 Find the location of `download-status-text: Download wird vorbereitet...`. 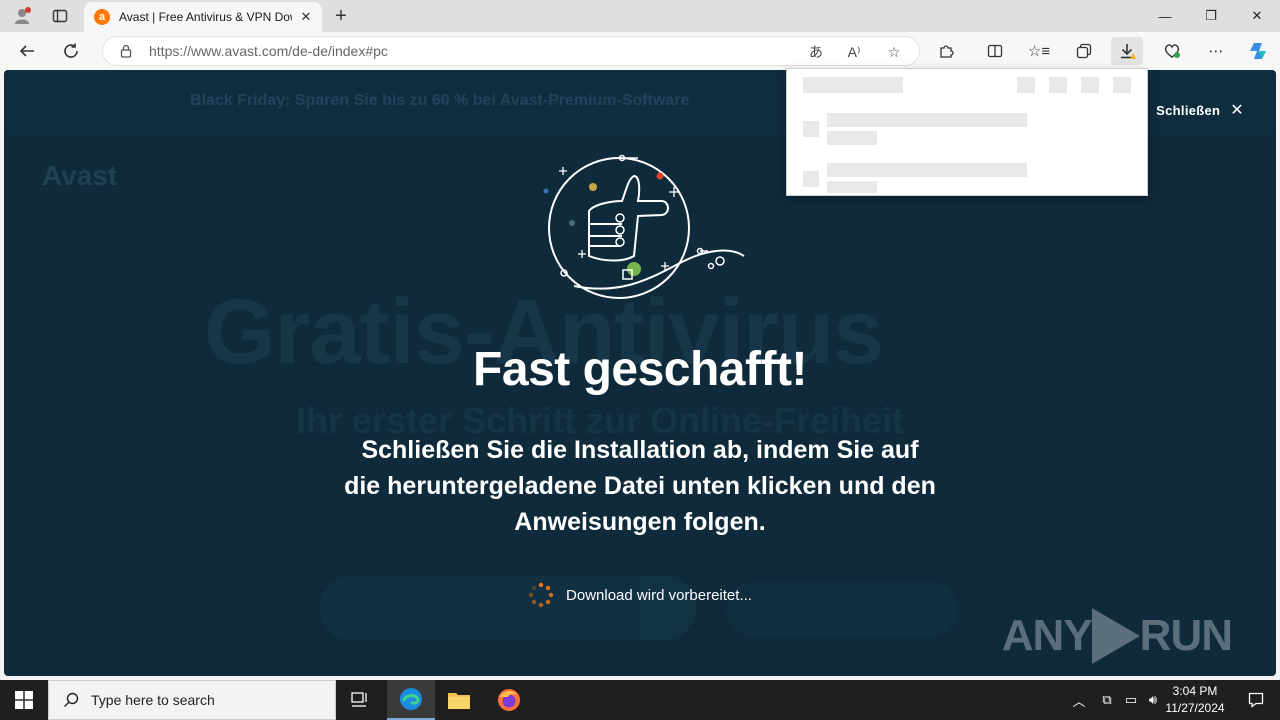

download-status-text: Download wird vorbereitet... is located at coordinates (659, 595).